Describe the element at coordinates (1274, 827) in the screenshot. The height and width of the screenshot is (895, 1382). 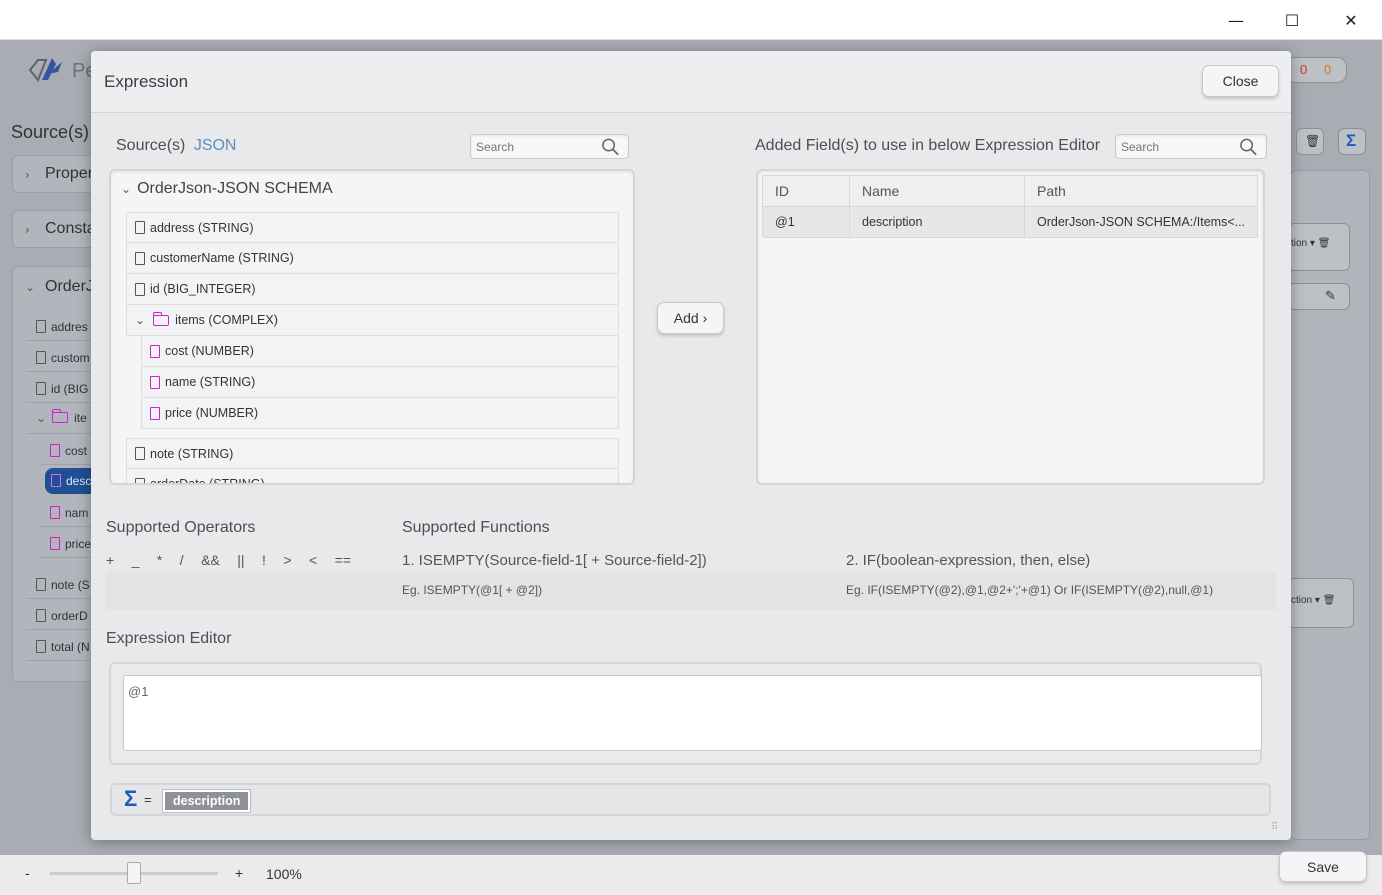
I see `resize-handle: ⠿` at that location.